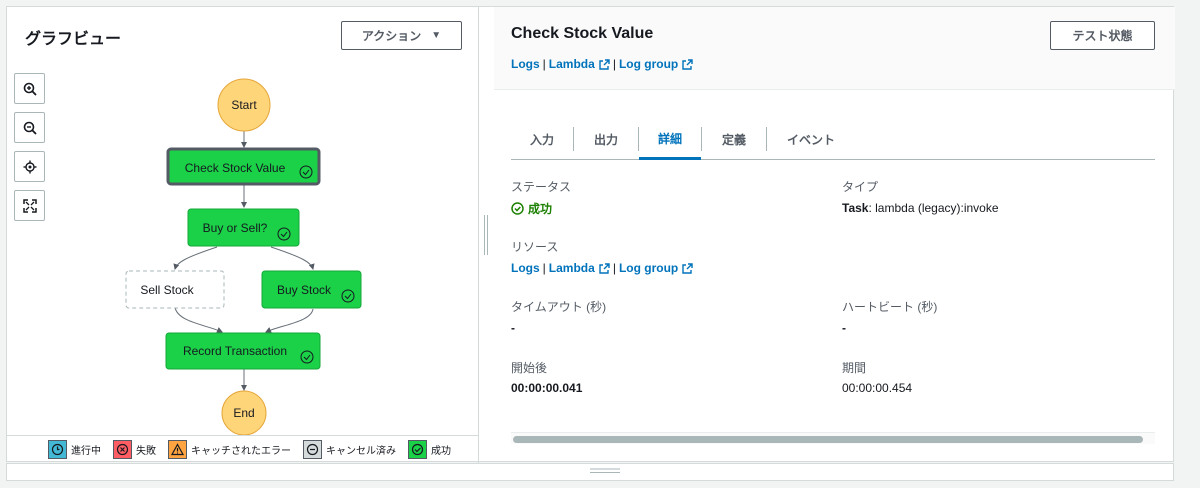  I want to click on graph-panel-header: グラフビュー アクション ▼, so click(243, 35).